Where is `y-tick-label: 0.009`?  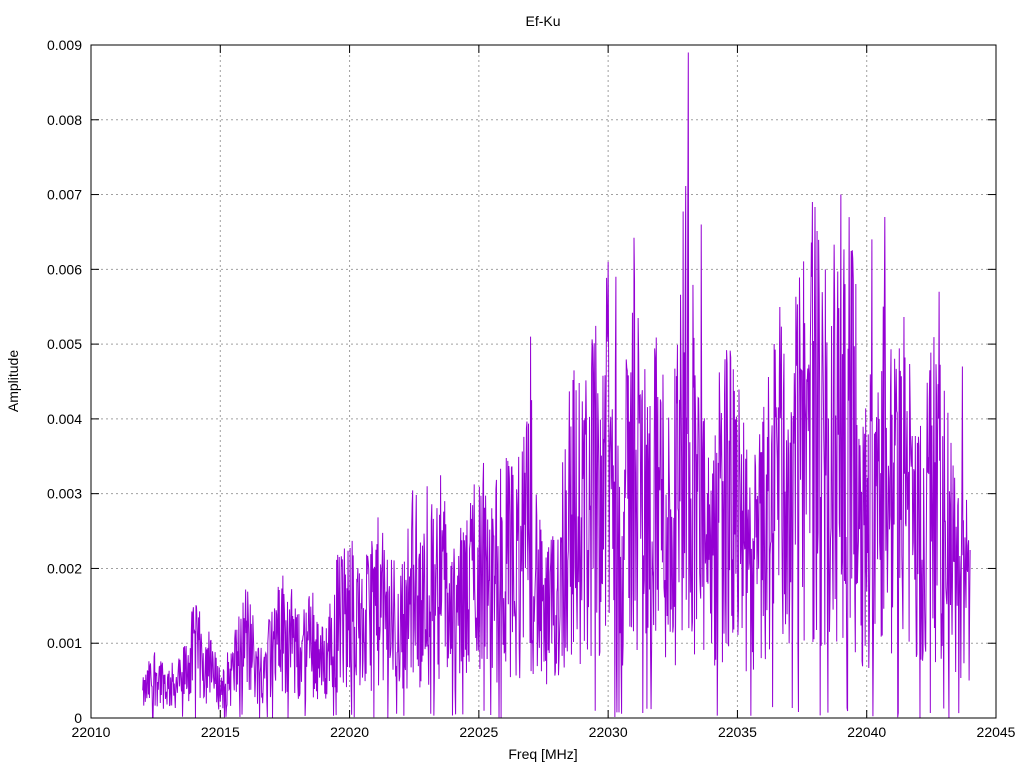
y-tick-label: 0.009 is located at coordinates (64, 45).